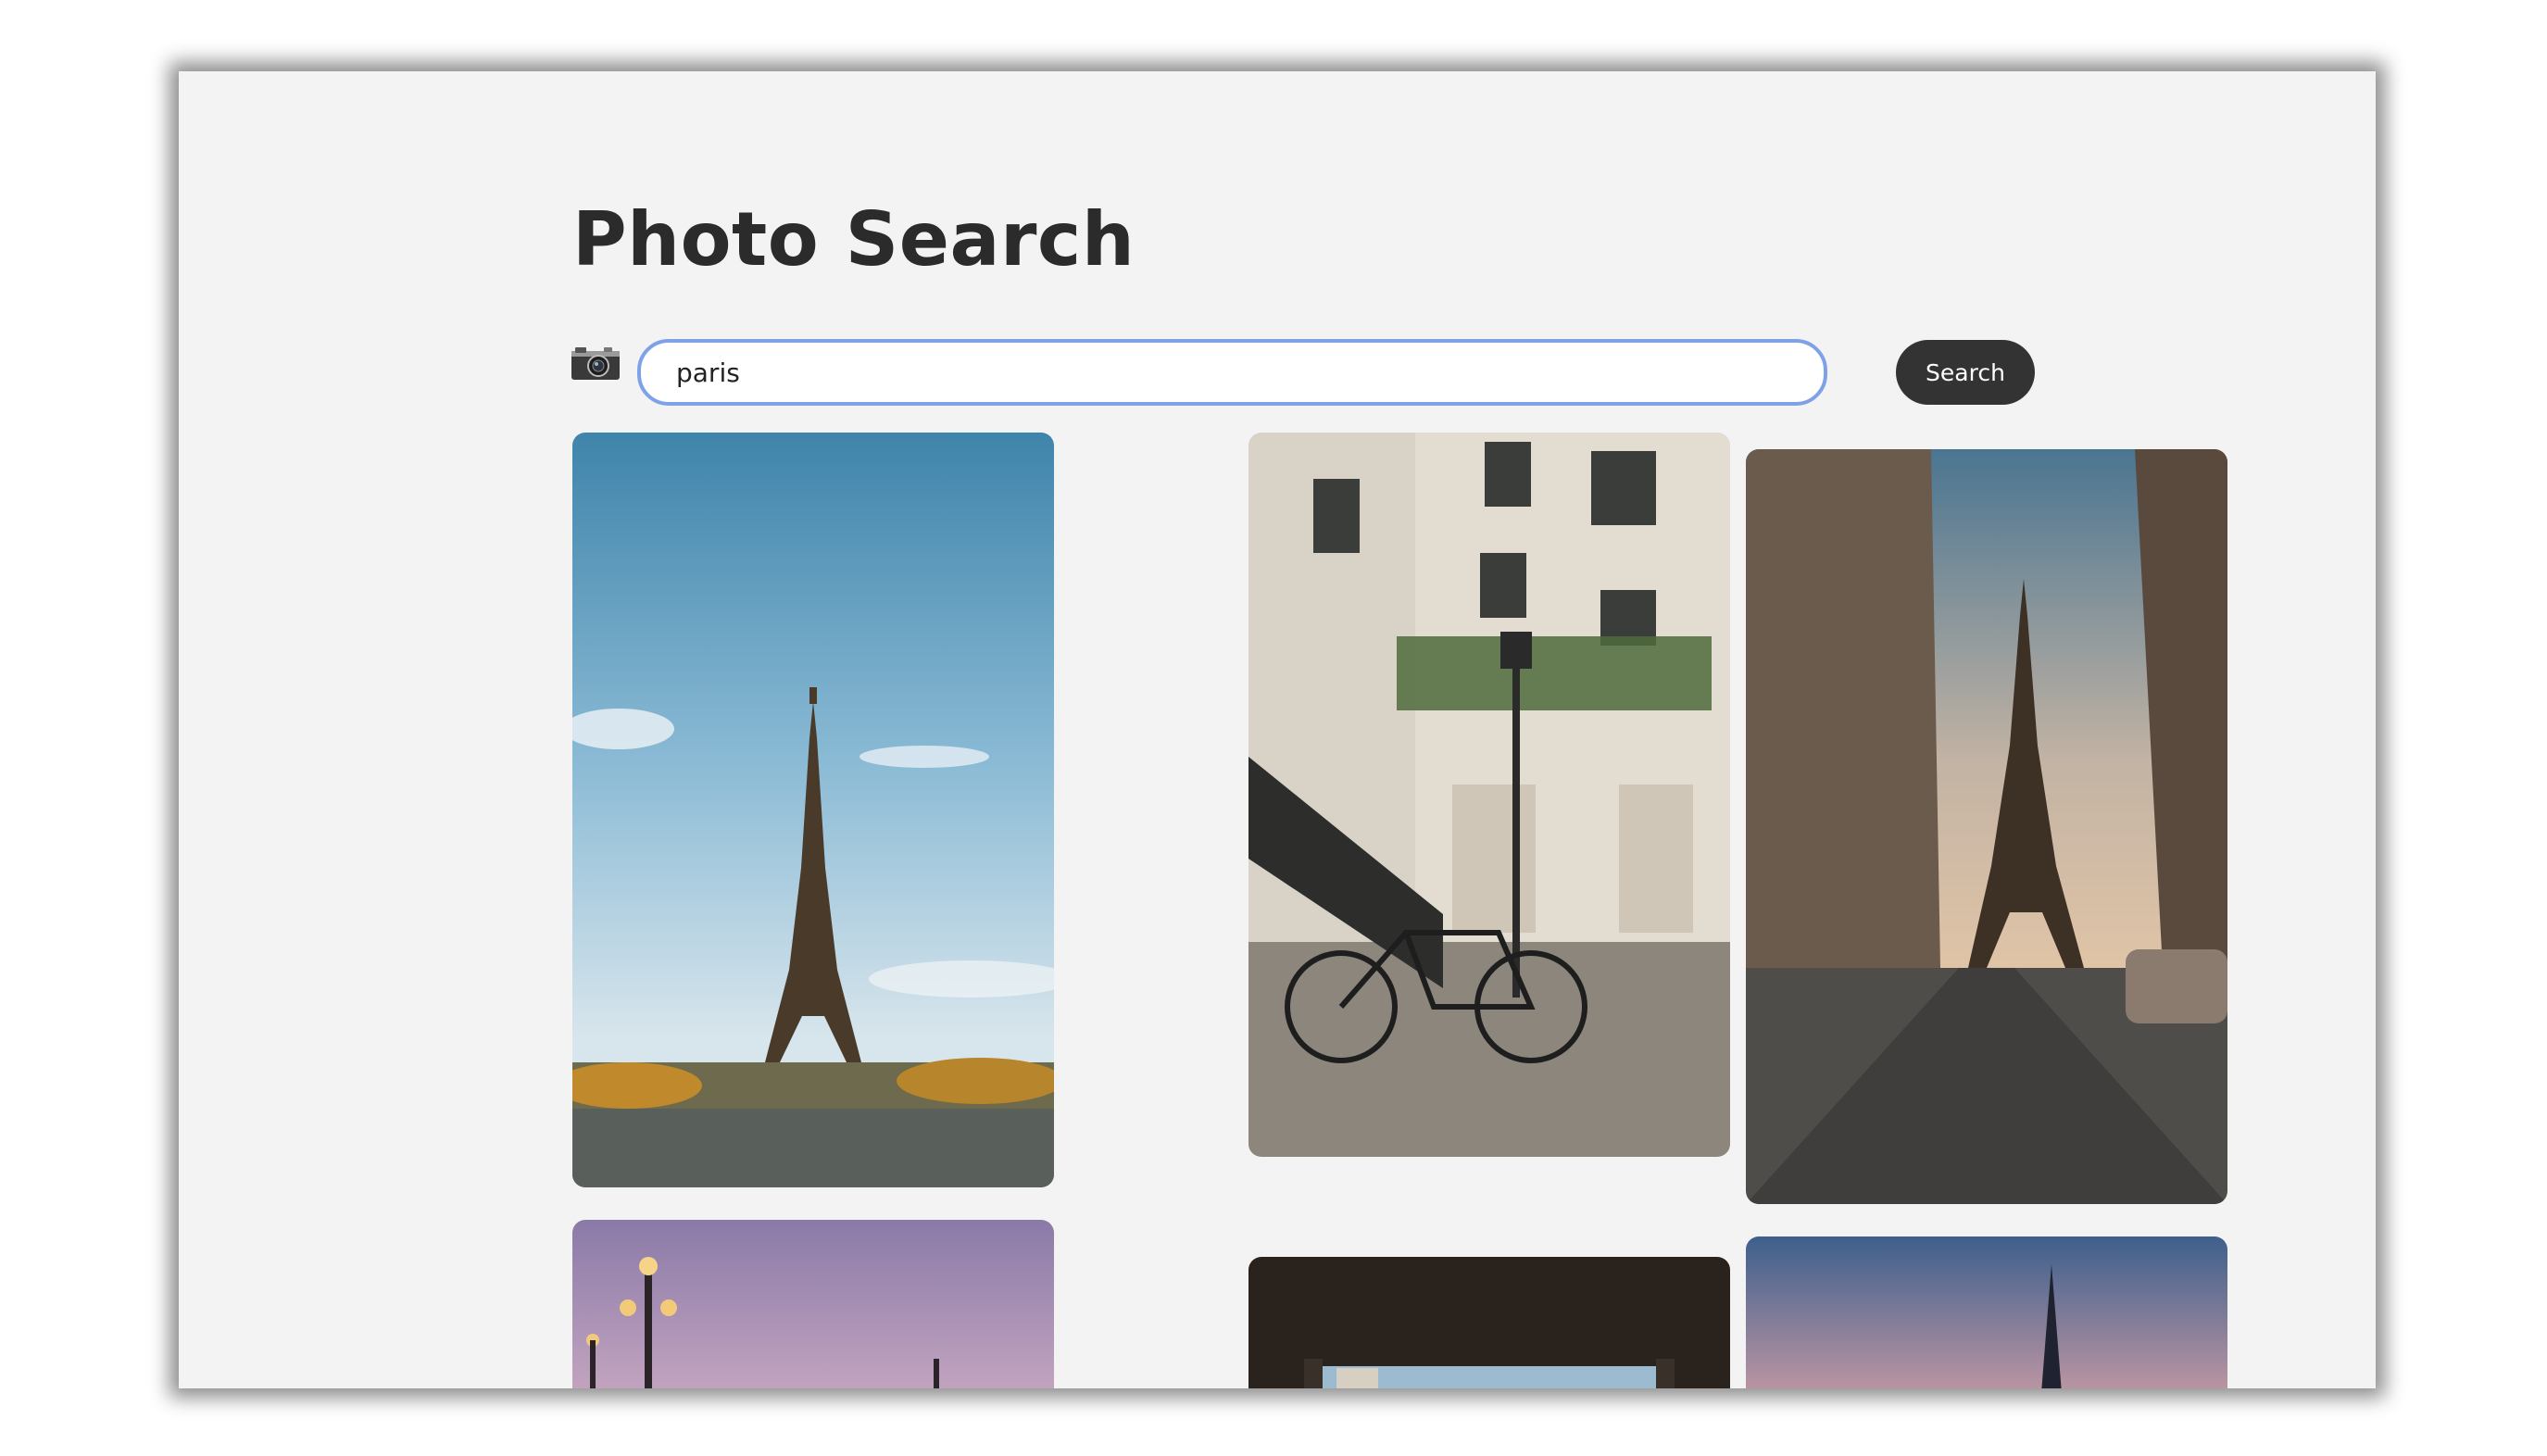 The width and height of the screenshot is (2547, 1456). I want to click on window-view-photo, so click(1489, 1322).